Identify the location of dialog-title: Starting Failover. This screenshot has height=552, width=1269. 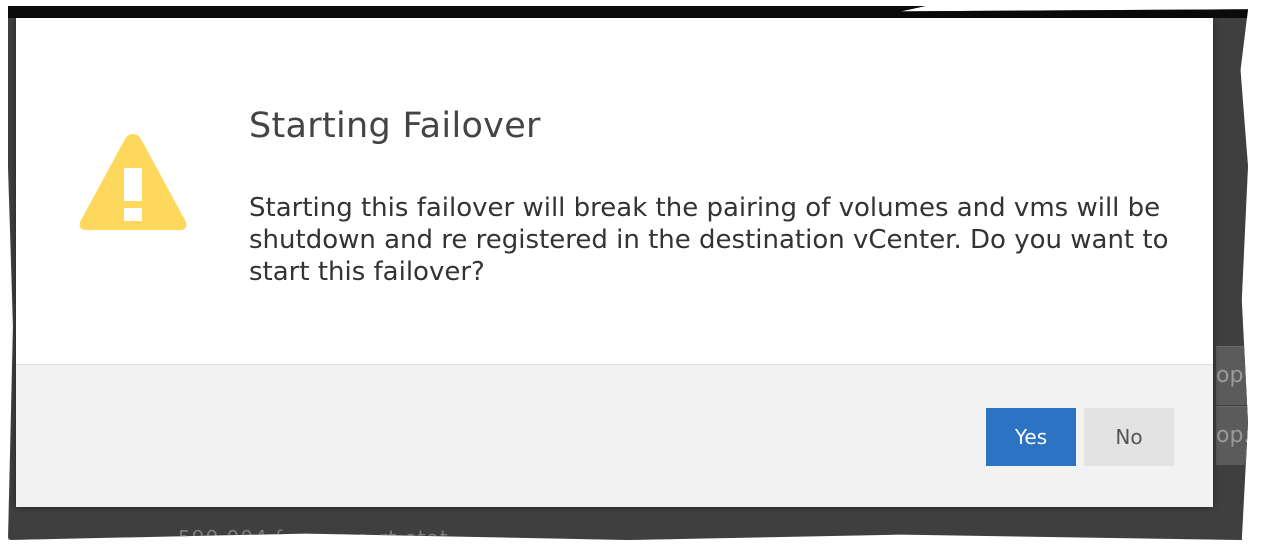
(395, 126).